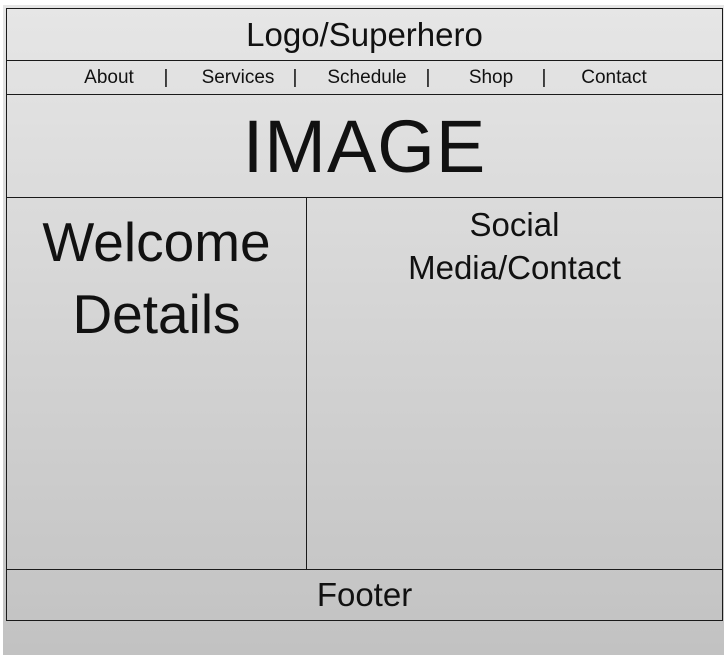 The height and width of the screenshot is (655, 725). What do you see at coordinates (156, 314) in the screenshot?
I see `welcome-subtitle: Details` at bounding box center [156, 314].